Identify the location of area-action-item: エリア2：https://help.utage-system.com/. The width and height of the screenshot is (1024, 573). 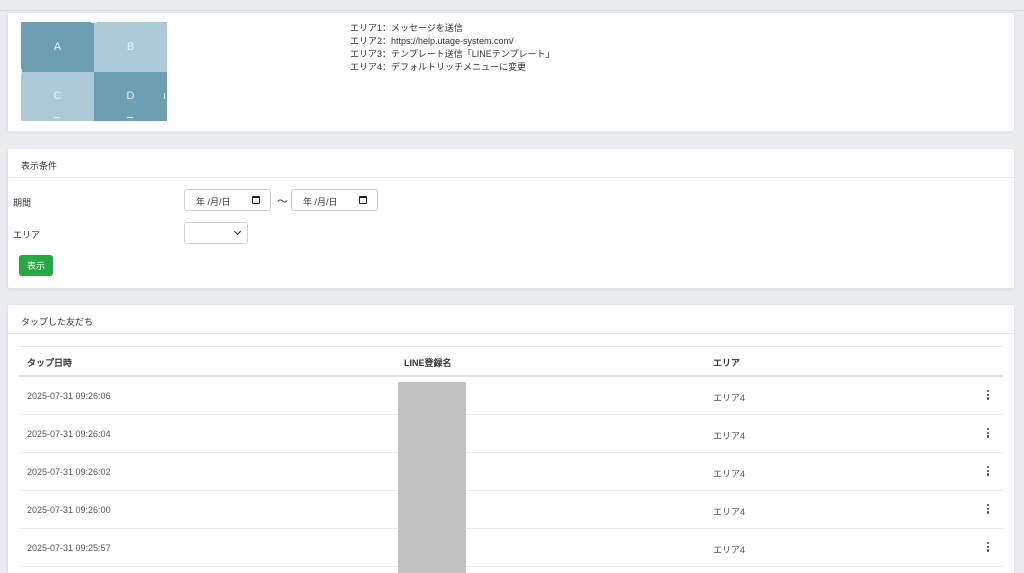
(432, 41).